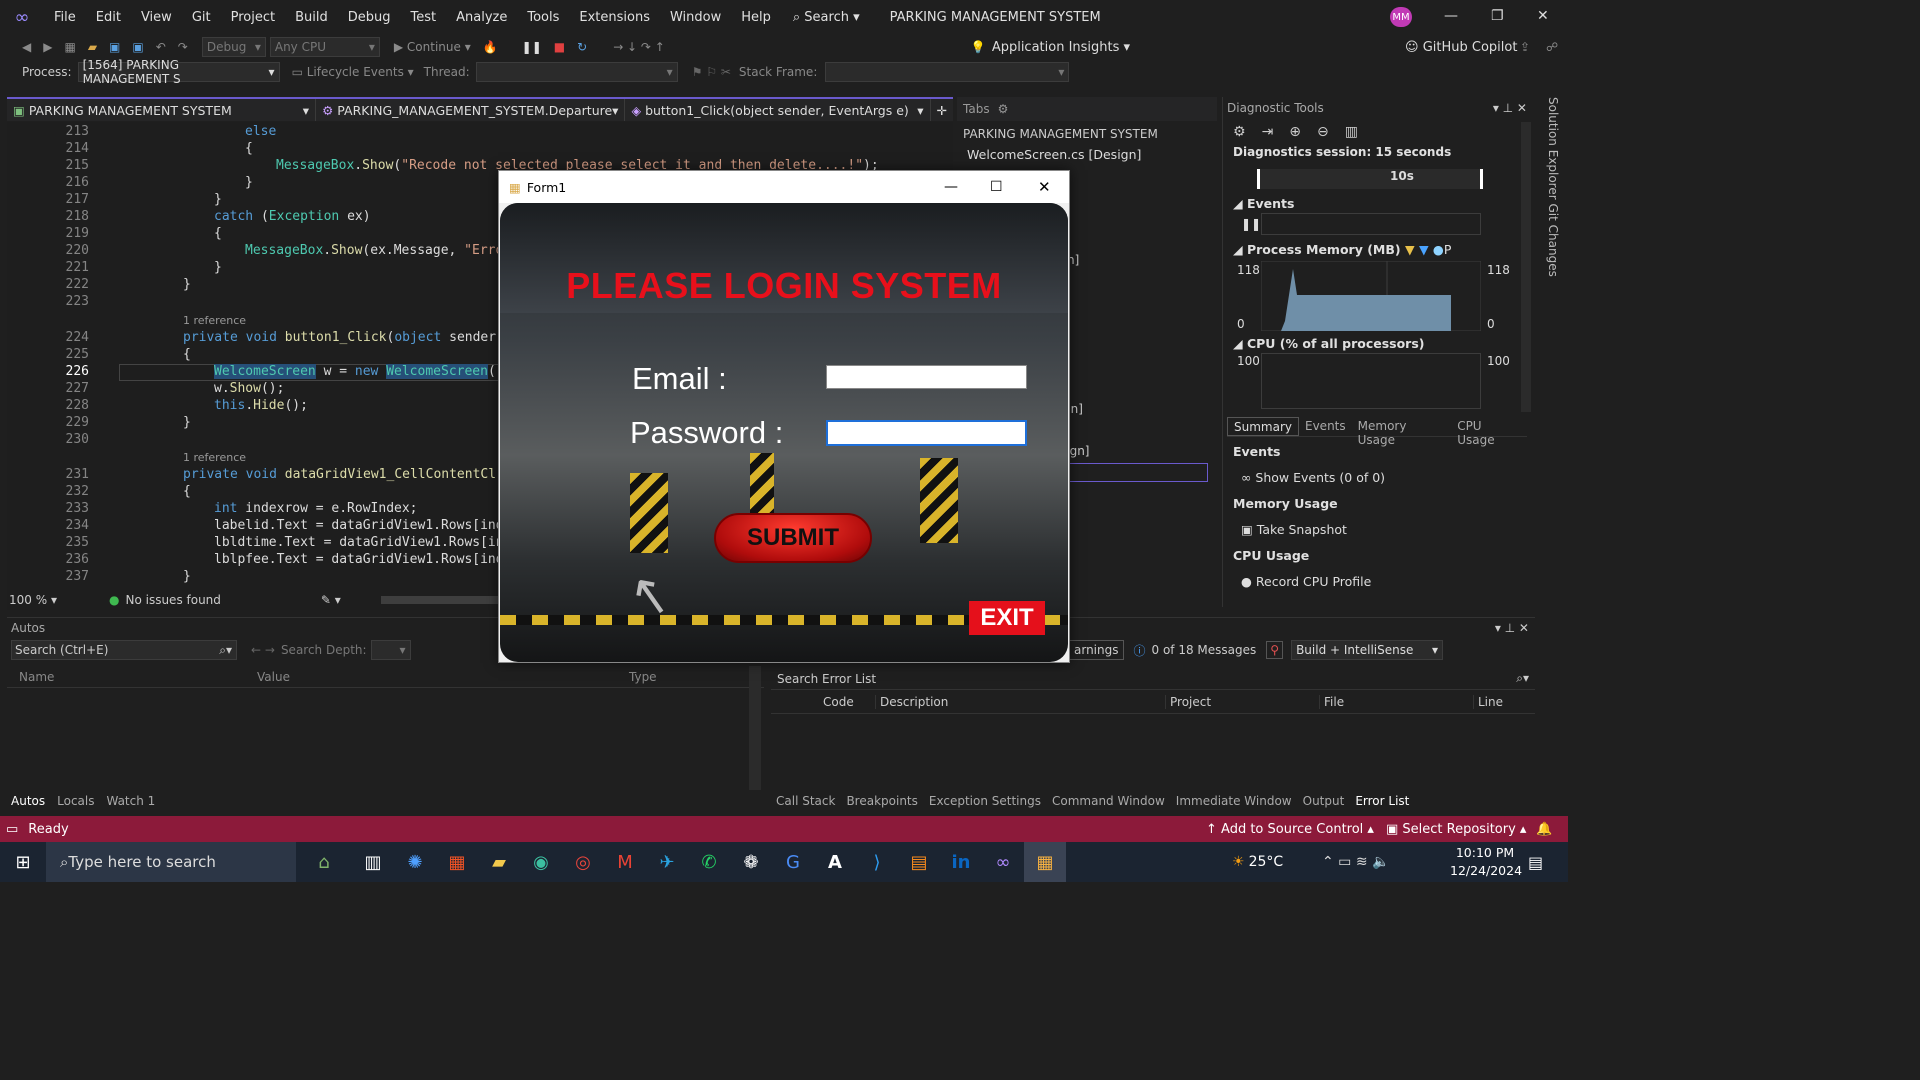  I want to click on menu-build: Build, so click(311, 17).